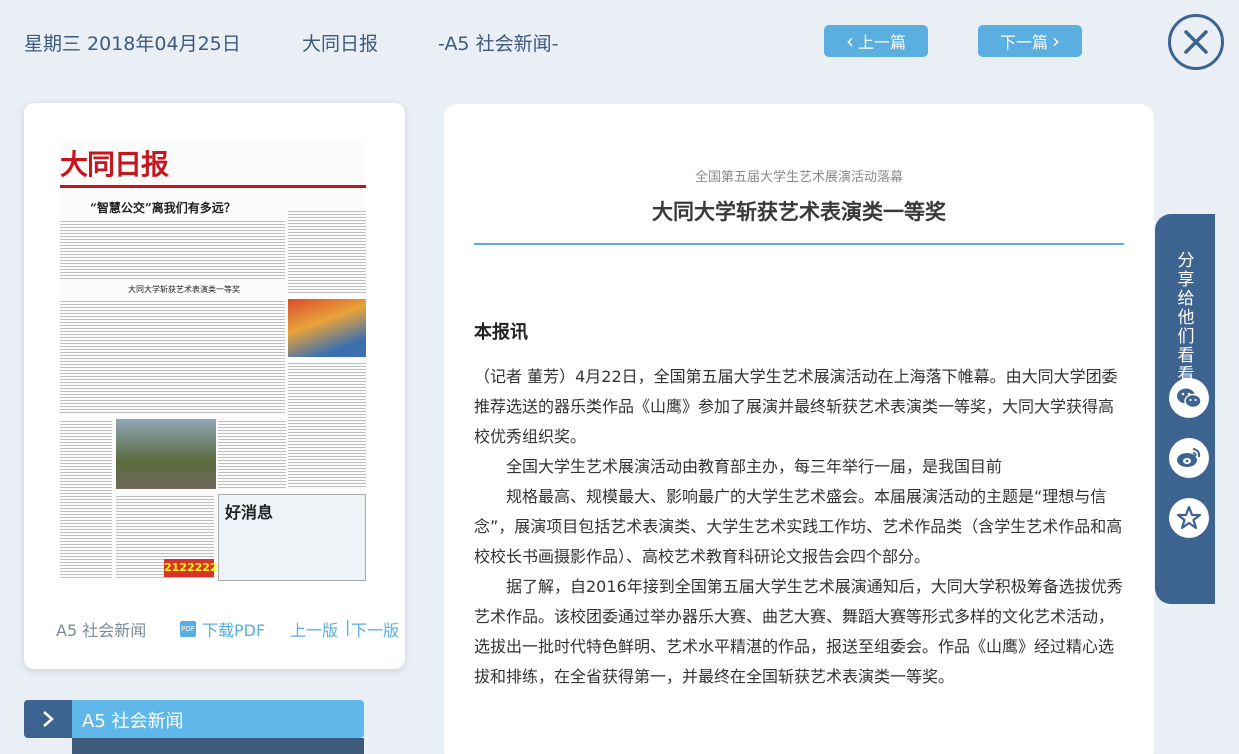 This screenshot has height=754, width=1239. Describe the element at coordinates (48, 719) in the screenshot. I see `chevron-right-icon` at that location.